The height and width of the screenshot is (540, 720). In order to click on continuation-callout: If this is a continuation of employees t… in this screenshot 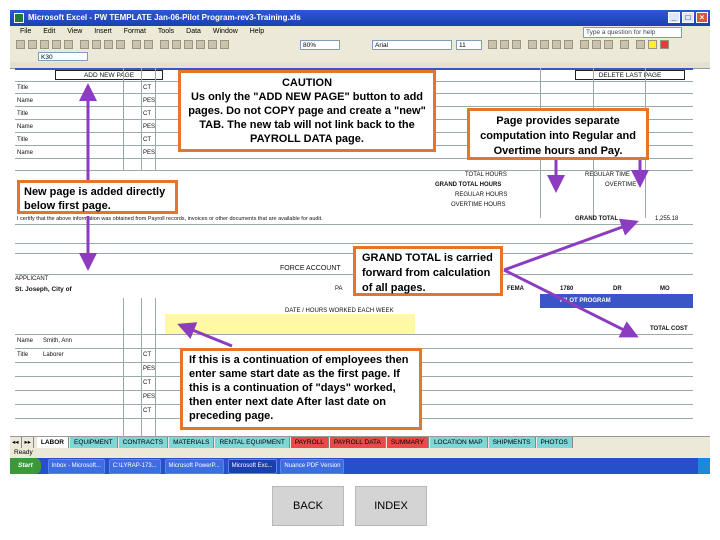, I will do `click(301, 389)`.